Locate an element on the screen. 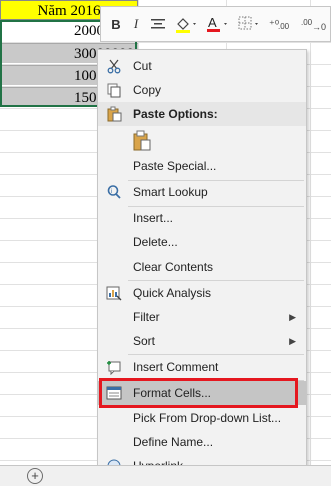 This screenshot has width=331, height=486. percent-style-icon: ⁺⁰ .00 is located at coordinates (281, 24).